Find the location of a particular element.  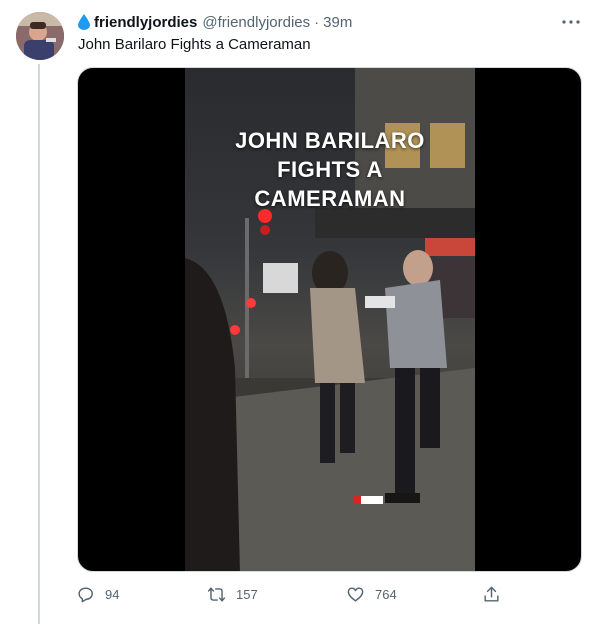

like-button: 764 is located at coordinates (371, 594).